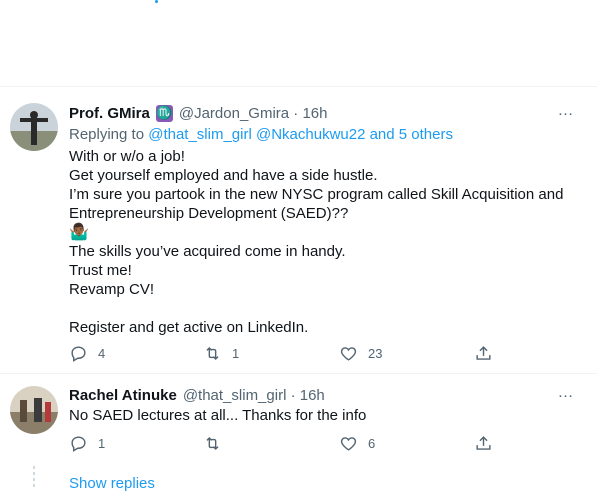 The width and height of the screenshot is (597, 499). What do you see at coordinates (164, 113) in the screenshot?
I see `scorpio-emoji: ♏` at bounding box center [164, 113].